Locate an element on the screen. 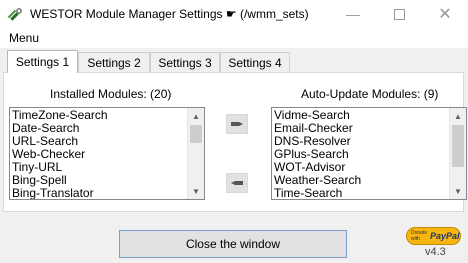  maximize-icon is located at coordinates (399, 14).